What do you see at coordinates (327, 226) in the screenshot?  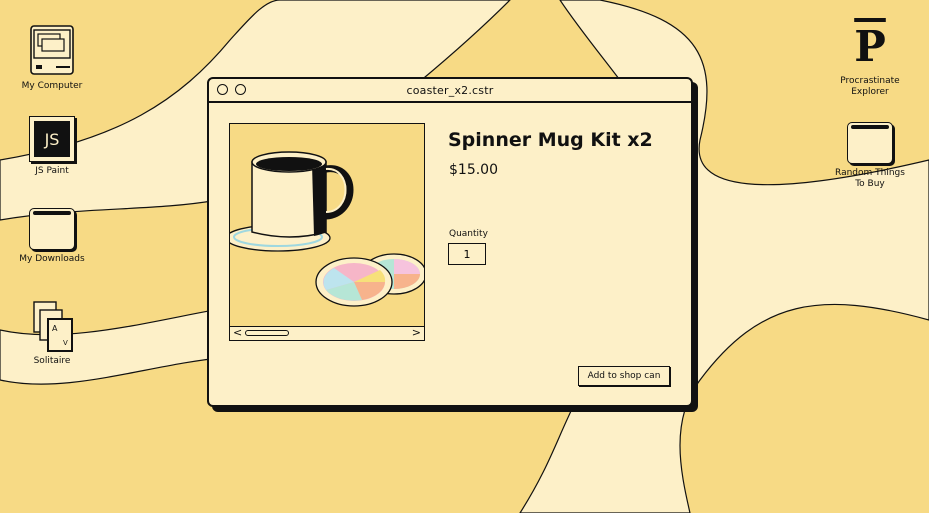 I see `product-image` at bounding box center [327, 226].